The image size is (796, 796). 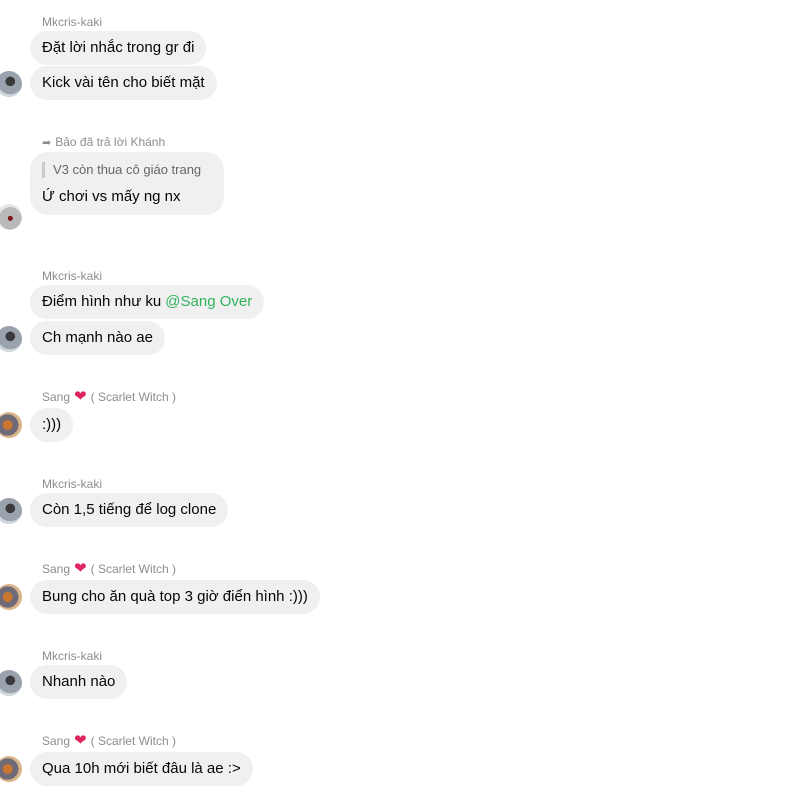 I want to click on message-bubble: Điểm hình như ku @Sang Over, so click(x=147, y=302).